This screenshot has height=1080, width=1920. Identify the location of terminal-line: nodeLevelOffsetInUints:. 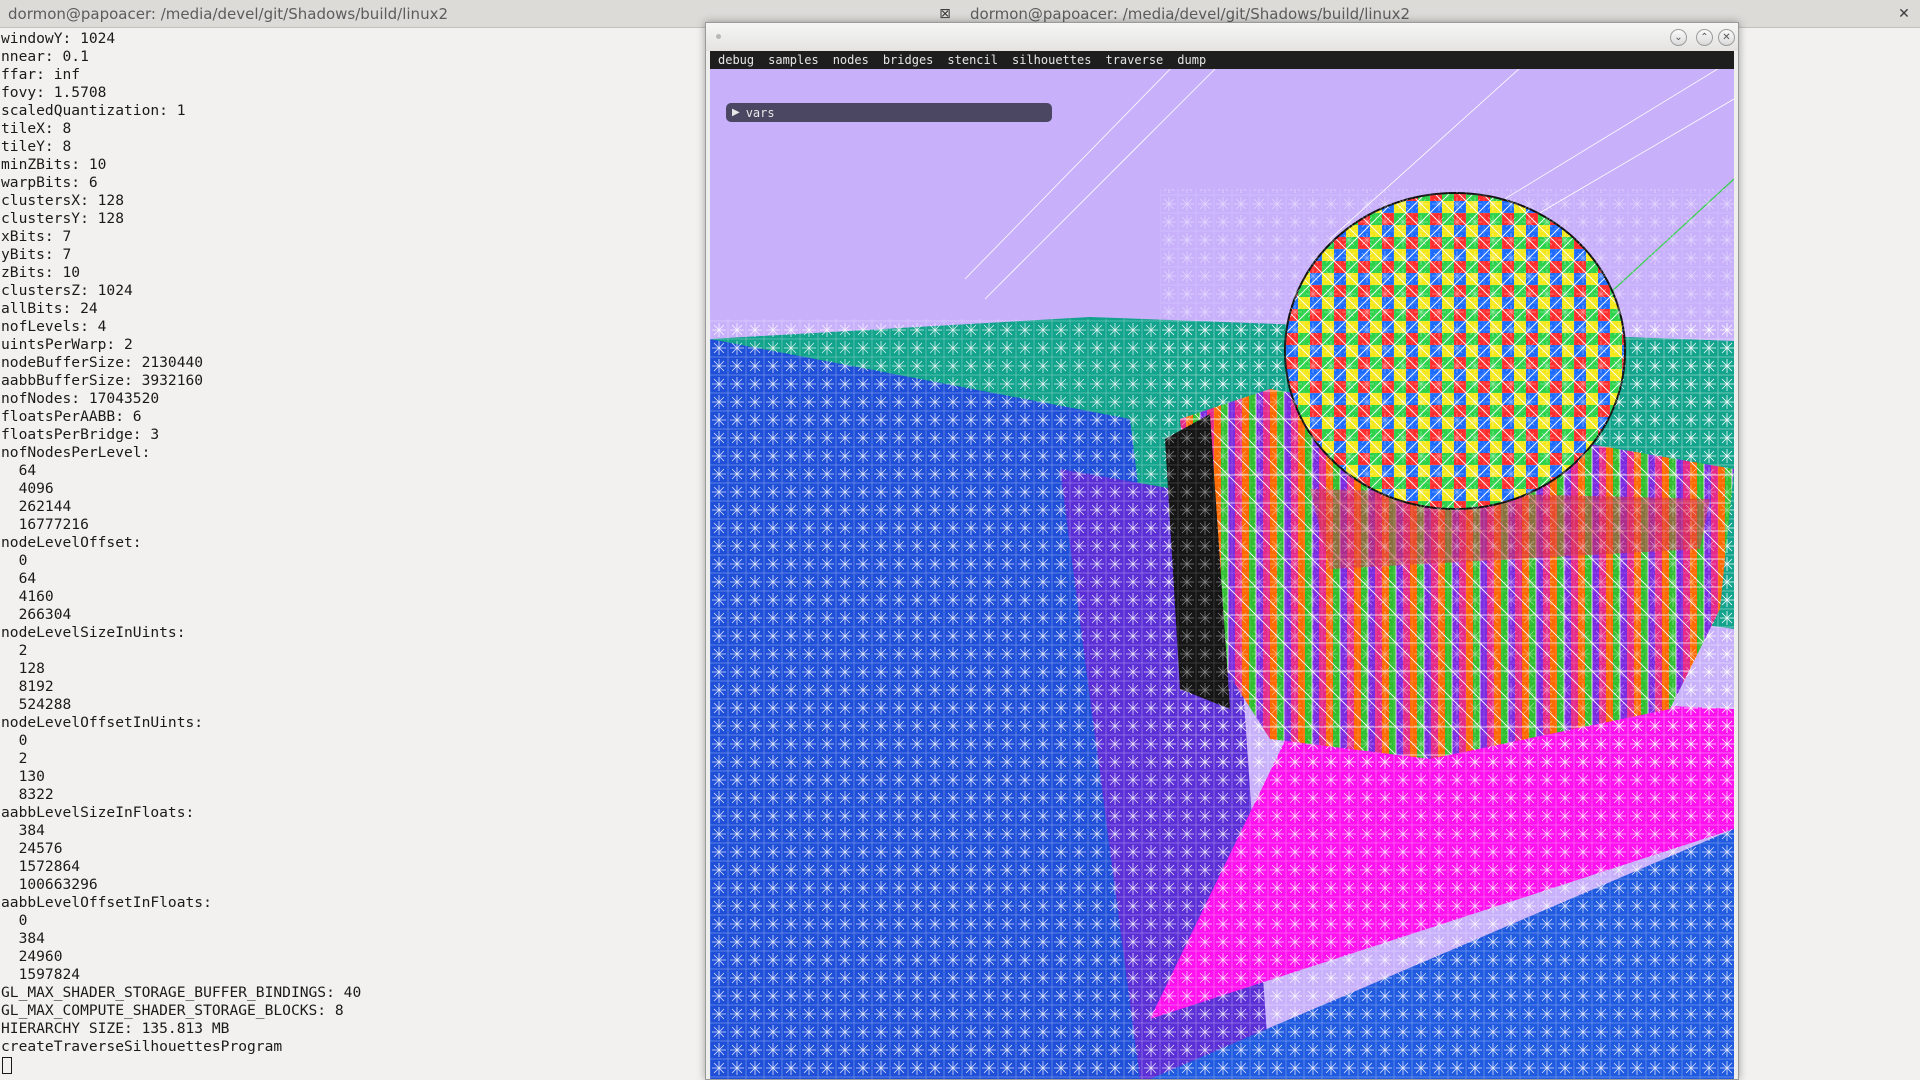
(102, 722).